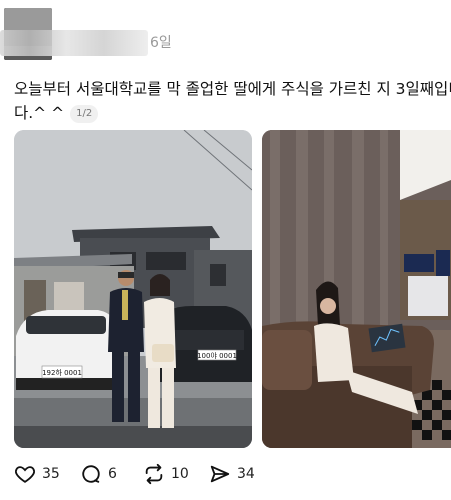  I want to click on send-icon, so click(220, 474).